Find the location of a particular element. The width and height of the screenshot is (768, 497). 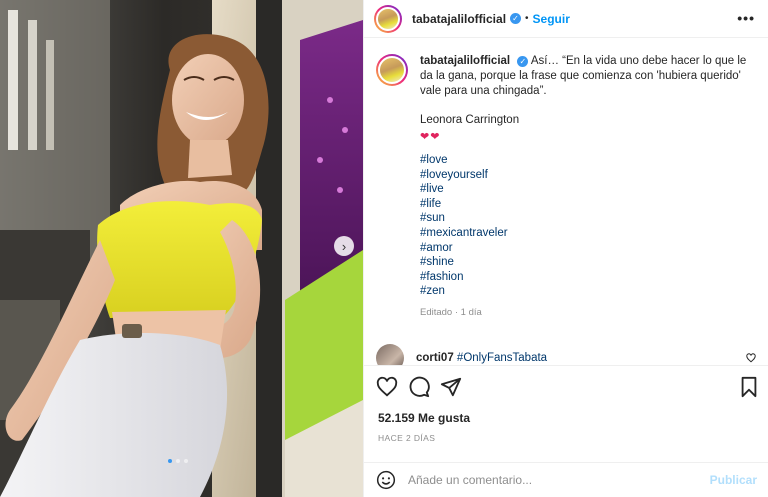

comment-input is located at coordinates (553, 480).